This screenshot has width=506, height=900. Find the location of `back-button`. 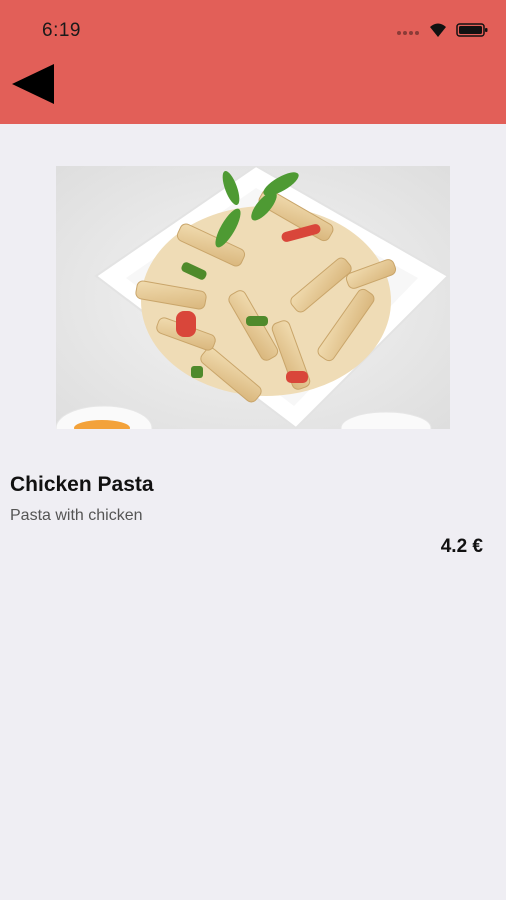

back-button is located at coordinates (34, 85).